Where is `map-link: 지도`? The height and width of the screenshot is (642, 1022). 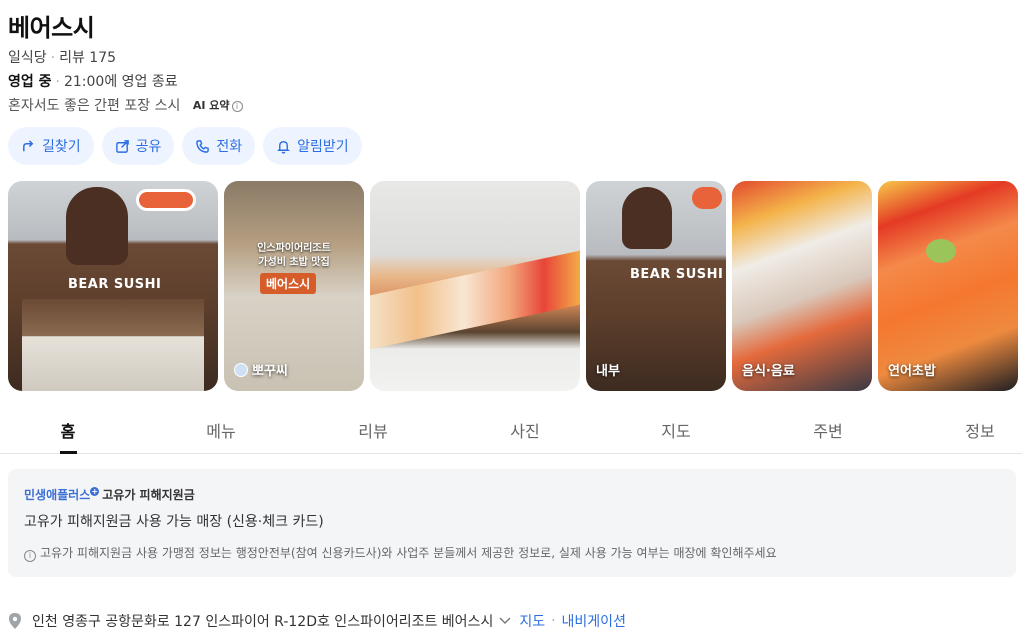
map-link: 지도 is located at coordinates (532, 621).